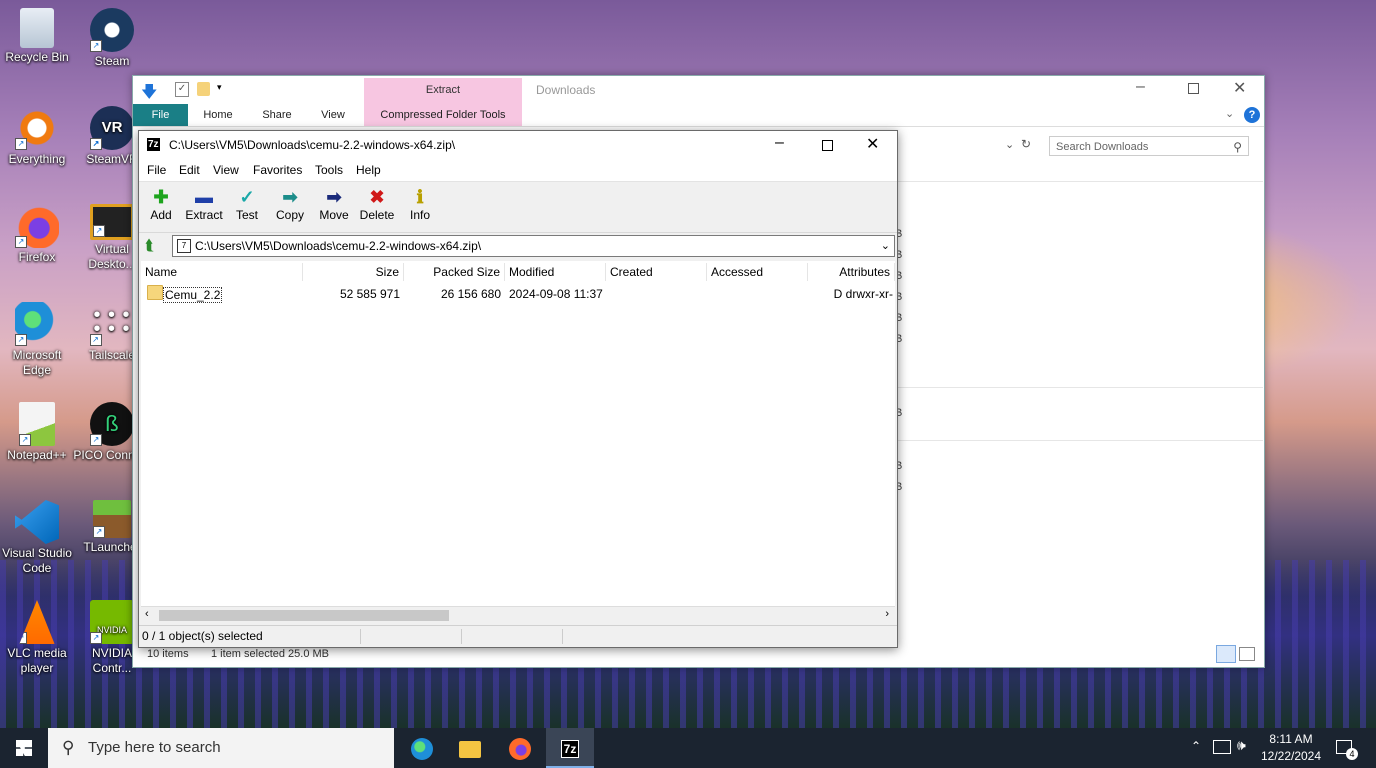  What do you see at coordinates (329, 170) in the screenshot?
I see `menu-tools: Tools` at bounding box center [329, 170].